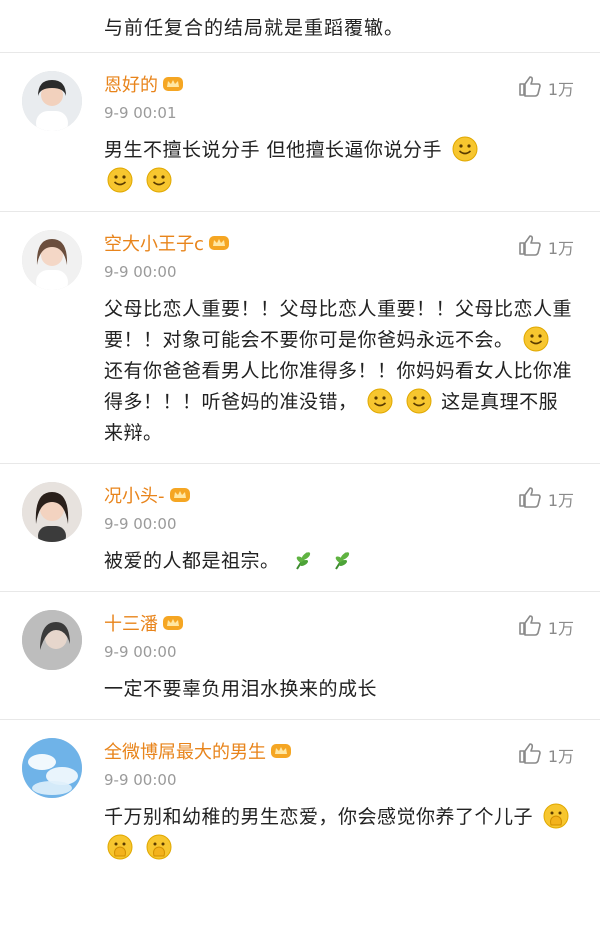 The image size is (600, 932). I want to click on comment-text: 一定不要辜负用泪水换来的成长, so click(241, 689).